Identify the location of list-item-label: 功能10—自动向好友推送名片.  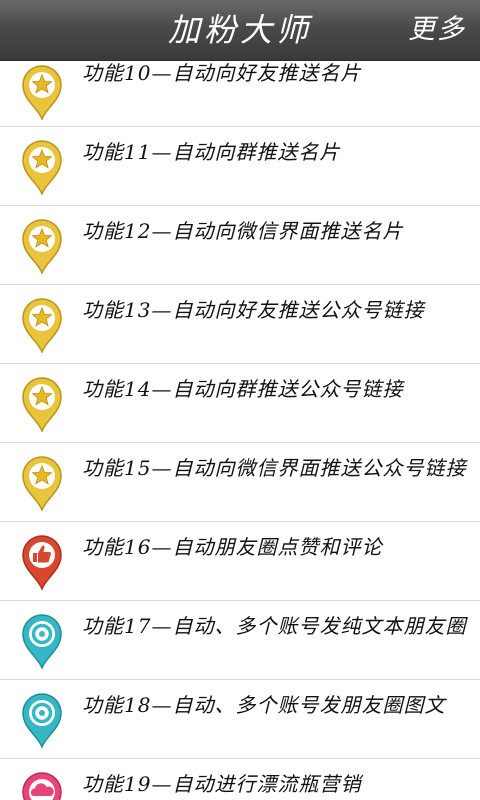
(222, 73).